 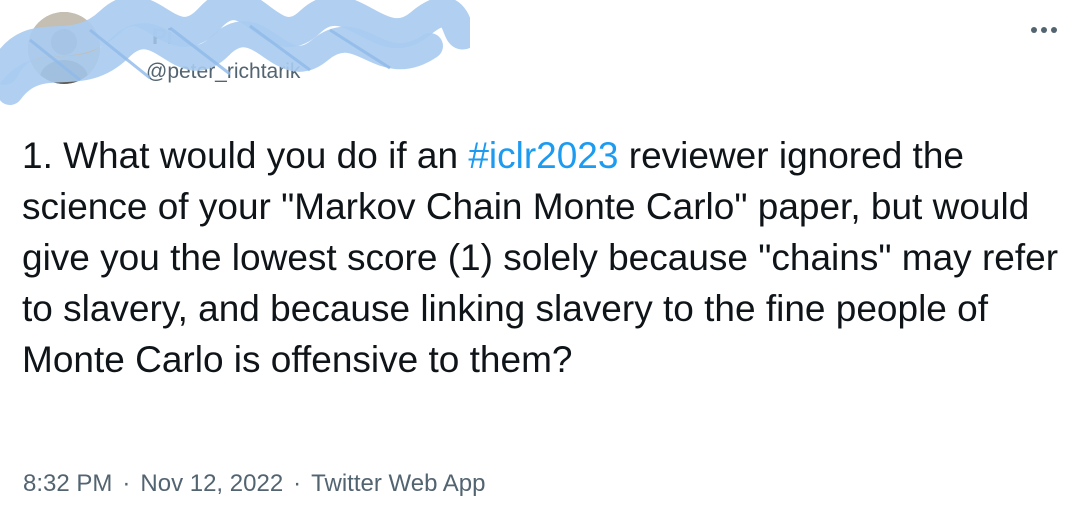 I want to click on tweet-meta: 8:32 PM · Nov 12, 2022 · Twitter Web App, so click(x=254, y=484).